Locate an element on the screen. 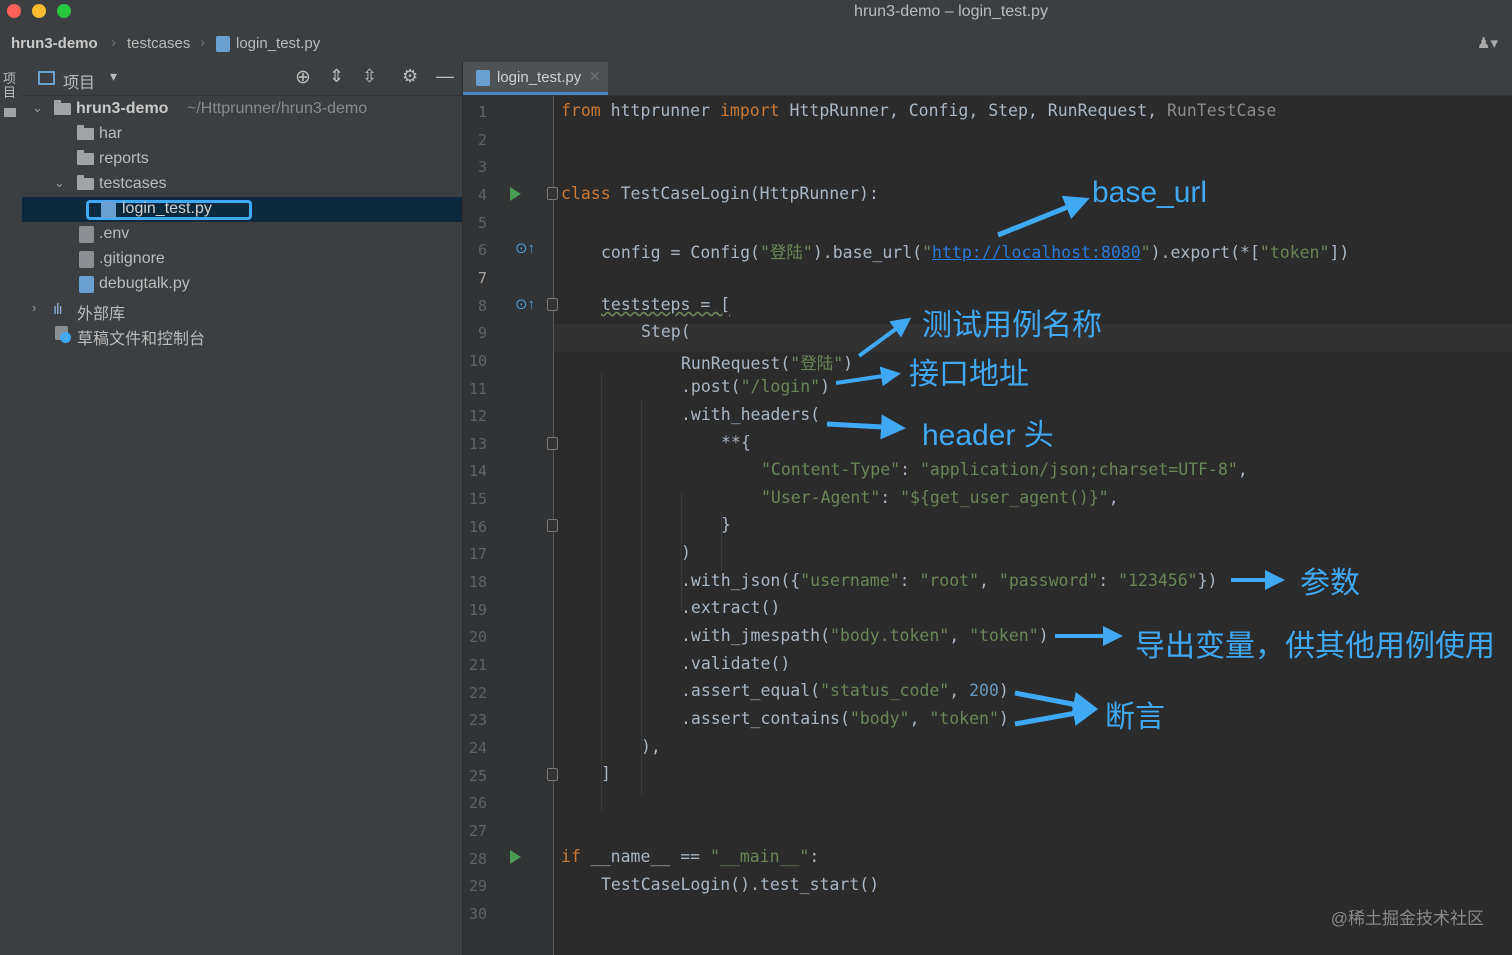 Image resolution: width=1512 pixels, height=955 pixels. chevron-down-icon: ▾ is located at coordinates (113, 76).